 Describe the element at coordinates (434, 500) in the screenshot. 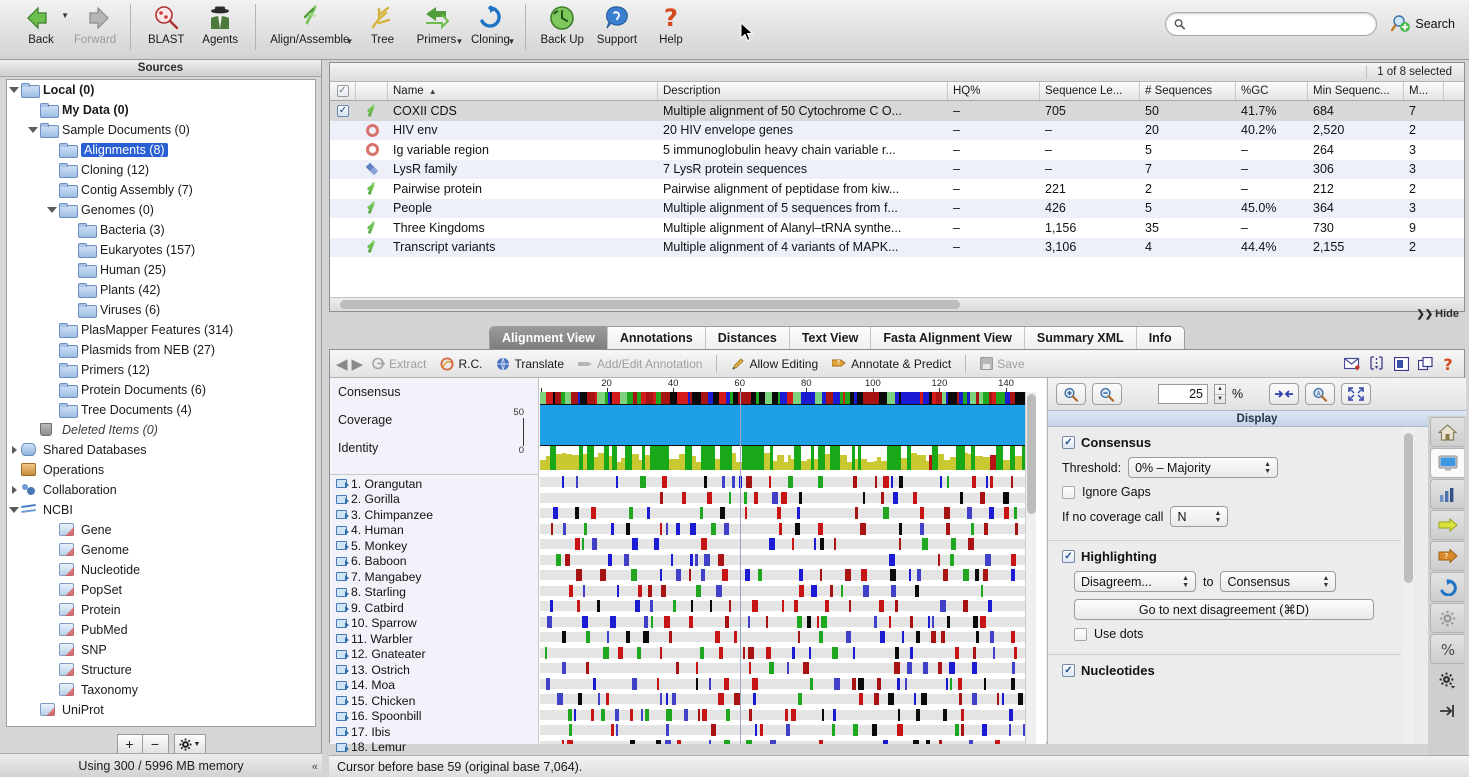

I see `list-item: 2. Gorilla` at that location.